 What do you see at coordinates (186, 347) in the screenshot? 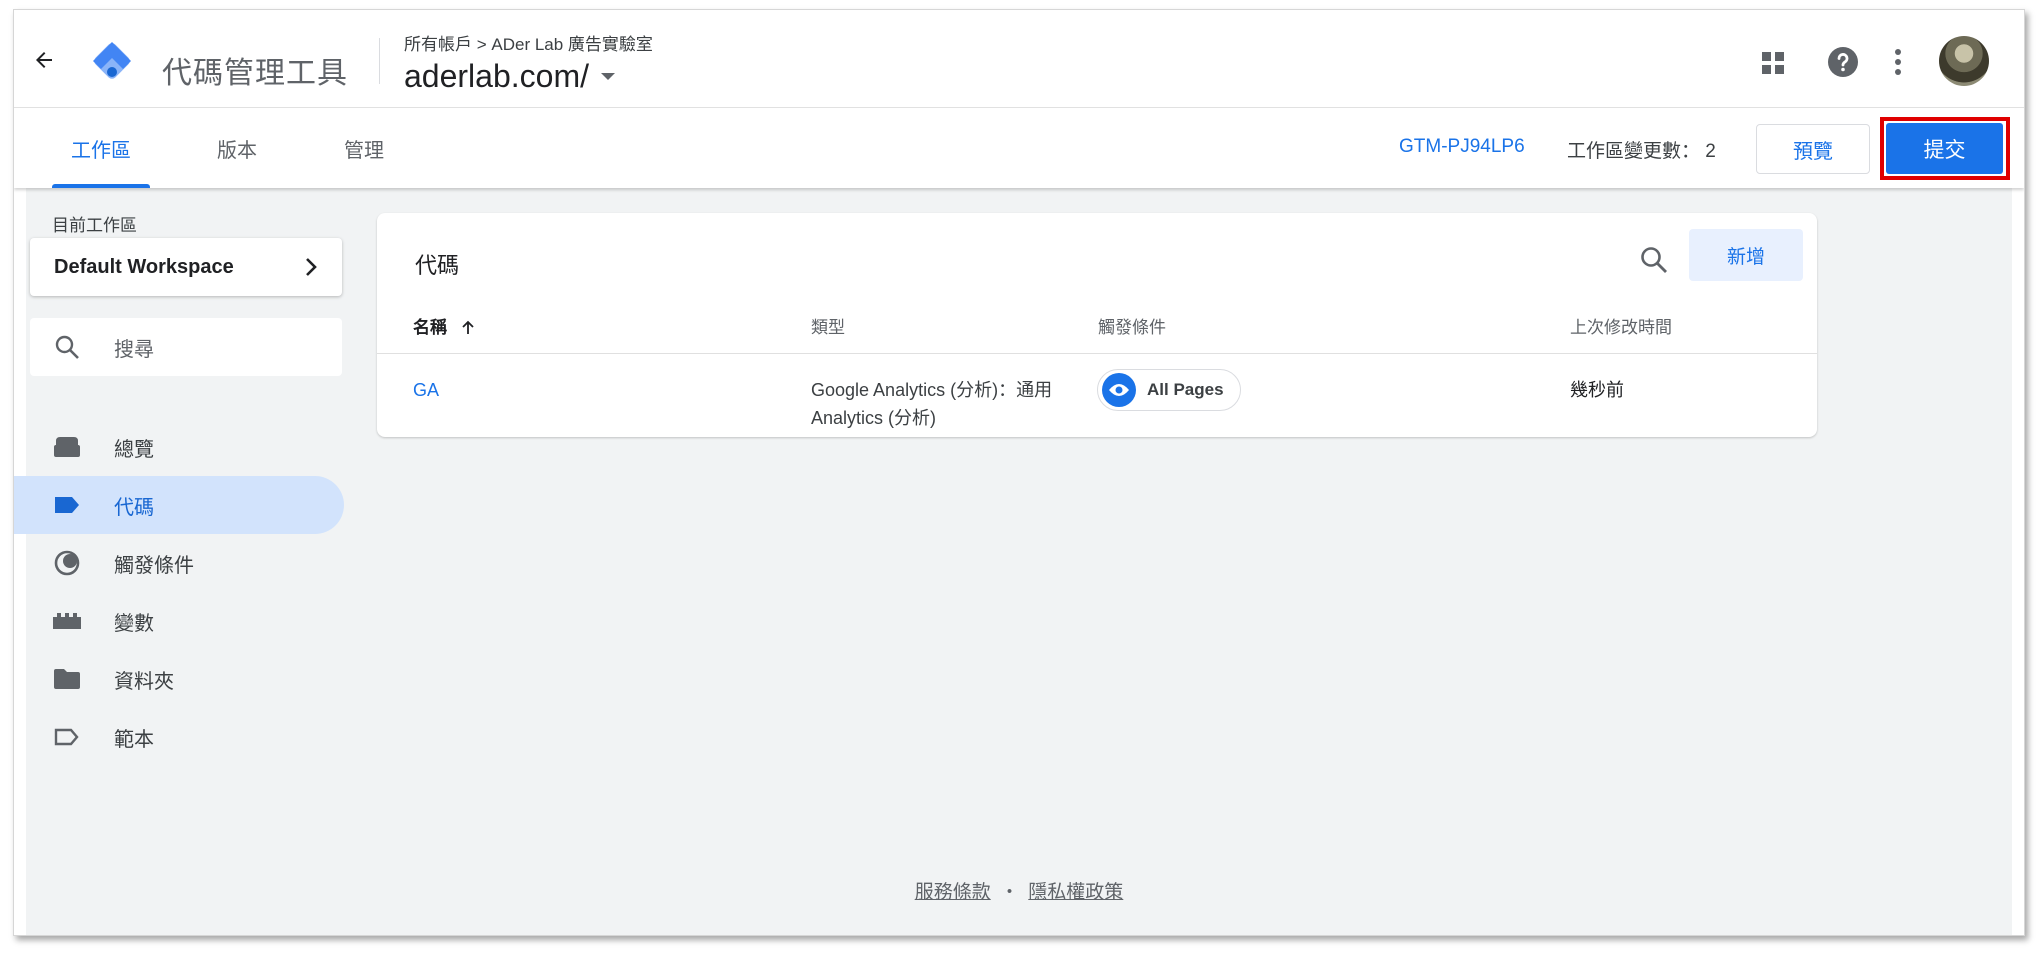
I see `sidebar-search: 搜尋` at bounding box center [186, 347].